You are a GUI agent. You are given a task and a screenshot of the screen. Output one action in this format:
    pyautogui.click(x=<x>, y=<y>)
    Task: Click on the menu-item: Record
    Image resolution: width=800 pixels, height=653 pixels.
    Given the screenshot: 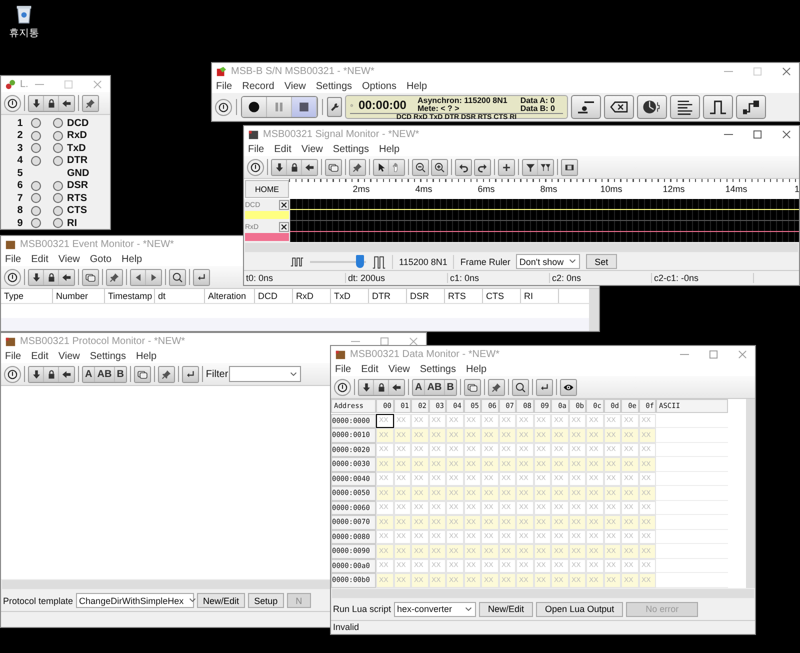 What is the action you would take?
    pyautogui.click(x=258, y=86)
    